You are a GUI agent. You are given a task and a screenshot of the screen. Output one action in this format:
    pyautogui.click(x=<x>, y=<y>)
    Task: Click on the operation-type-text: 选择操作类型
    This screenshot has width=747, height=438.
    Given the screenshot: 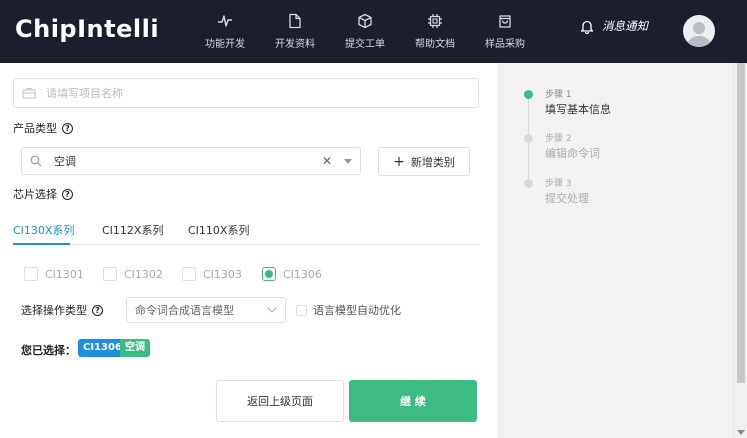 What is the action you would take?
    pyautogui.click(x=54, y=310)
    